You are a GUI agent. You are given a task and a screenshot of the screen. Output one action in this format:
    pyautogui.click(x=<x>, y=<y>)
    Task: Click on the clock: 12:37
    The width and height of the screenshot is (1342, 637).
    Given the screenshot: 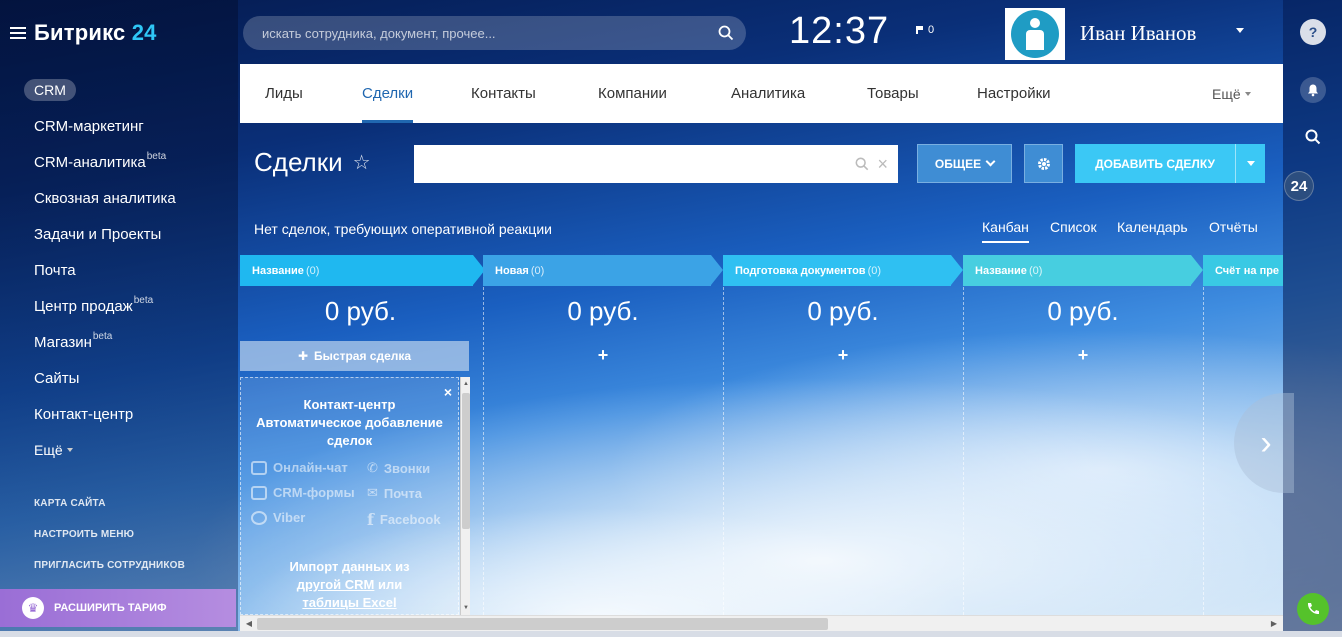 What is the action you would take?
    pyautogui.click(x=839, y=31)
    